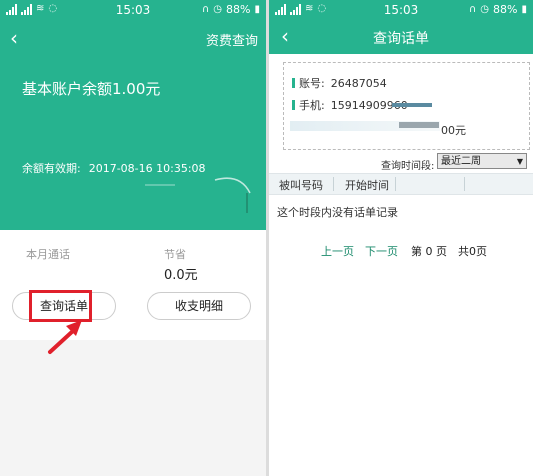 The height and width of the screenshot is (476, 533). Describe the element at coordinates (205, 9) in the screenshot. I see `headphone-icon: ∩` at that location.